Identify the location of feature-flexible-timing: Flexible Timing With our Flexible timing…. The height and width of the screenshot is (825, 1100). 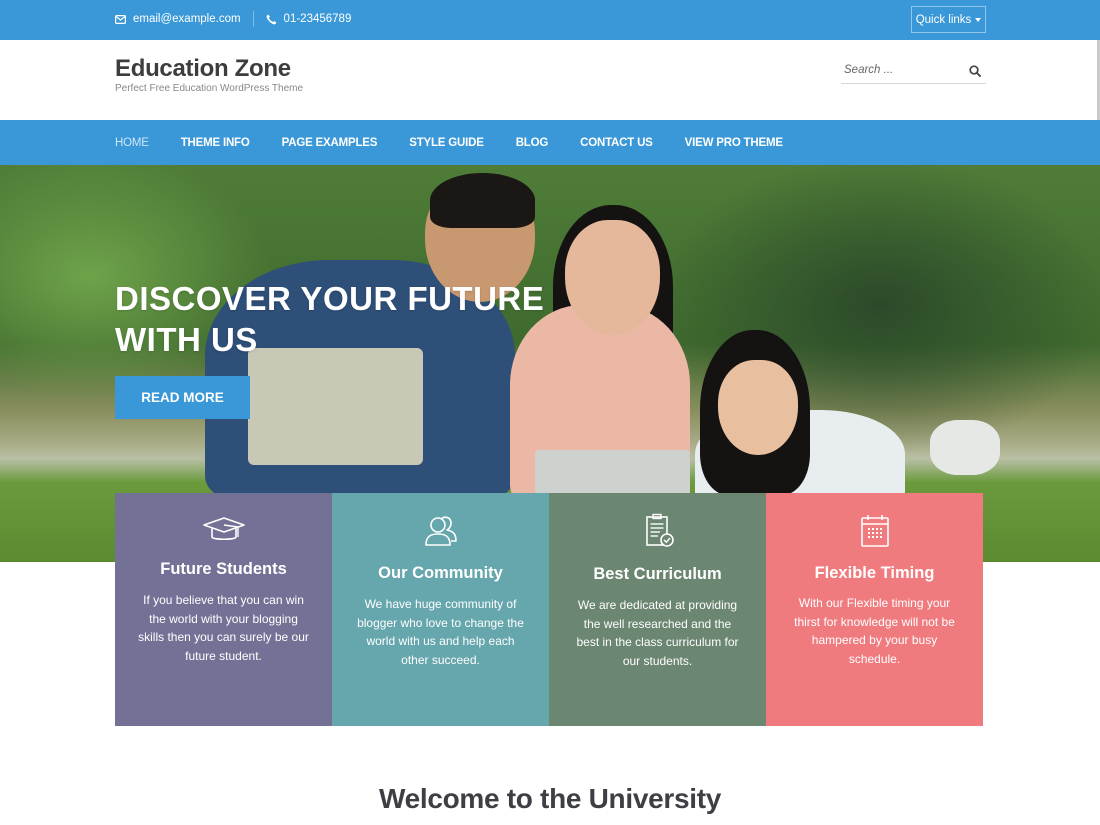
(874, 609).